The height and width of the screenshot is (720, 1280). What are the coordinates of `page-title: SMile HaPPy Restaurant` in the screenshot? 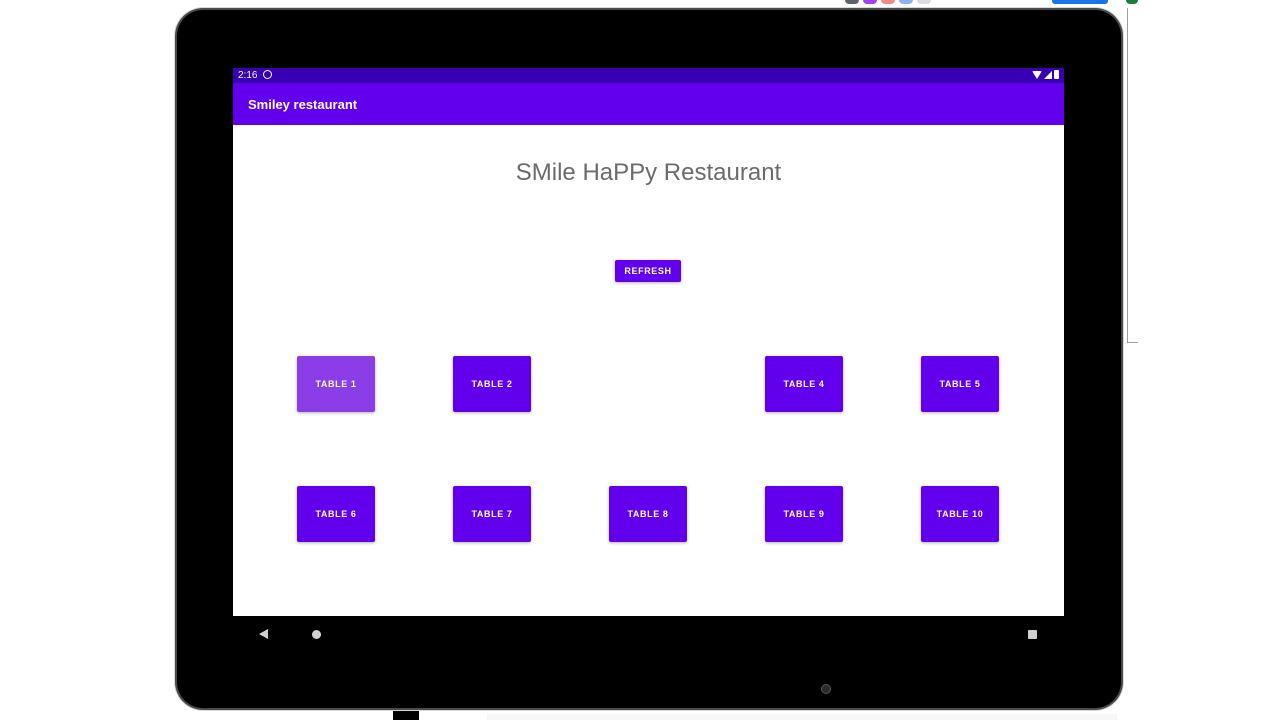 It's located at (648, 172).